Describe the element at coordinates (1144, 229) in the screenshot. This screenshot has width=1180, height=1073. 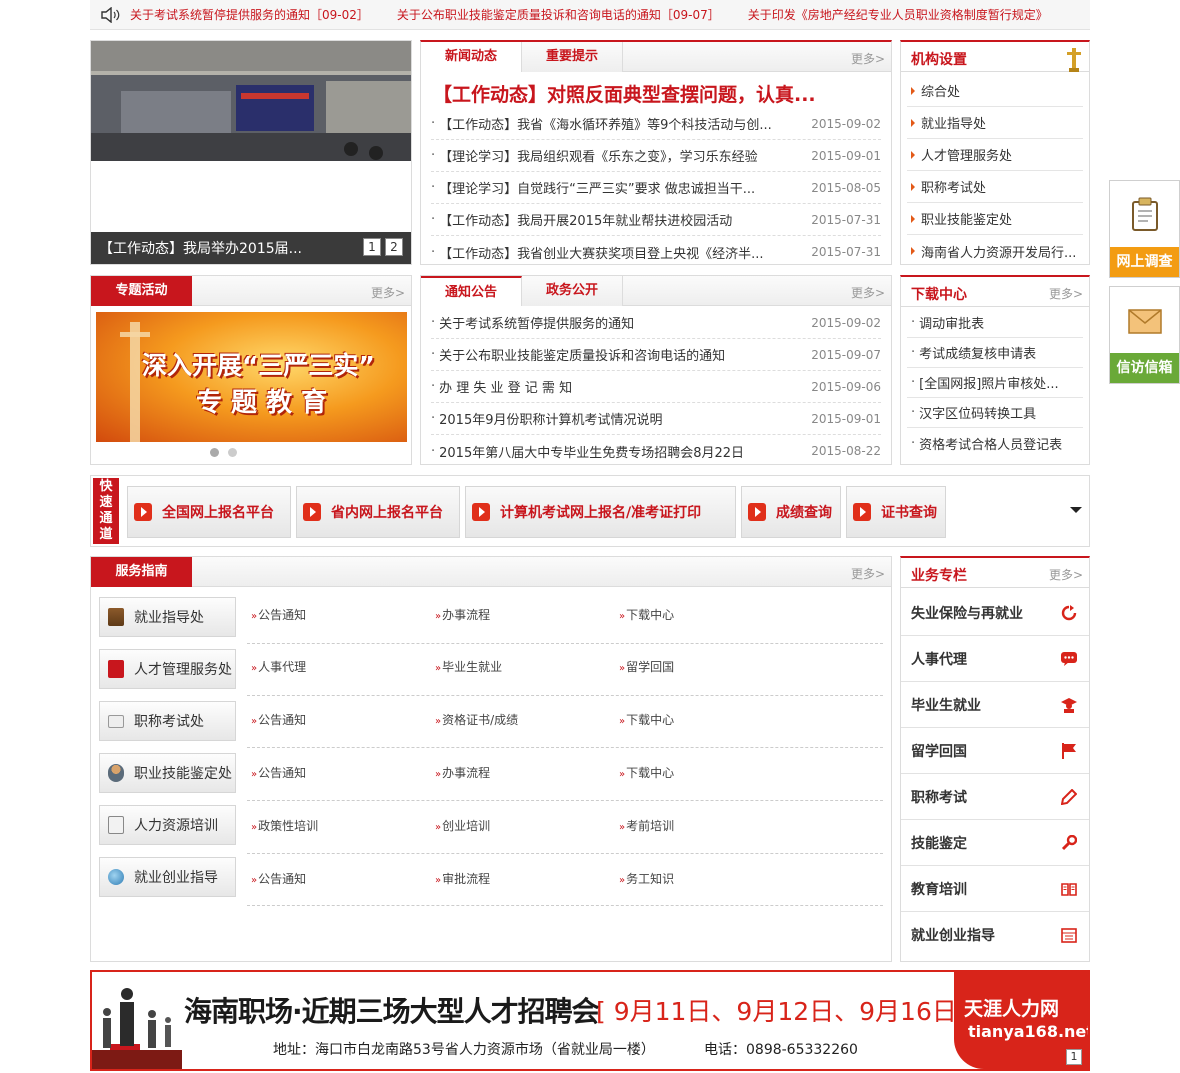
I see `online-survey-button: 网上调查` at that location.